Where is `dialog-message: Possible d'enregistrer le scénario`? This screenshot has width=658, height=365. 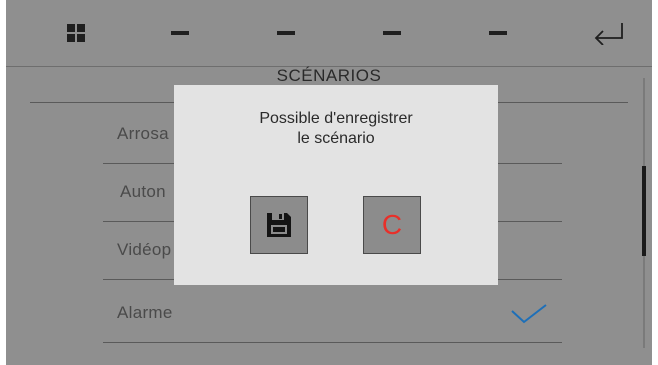
dialog-message: Possible d'enregistrer le scénario is located at coordinates (336, 129).